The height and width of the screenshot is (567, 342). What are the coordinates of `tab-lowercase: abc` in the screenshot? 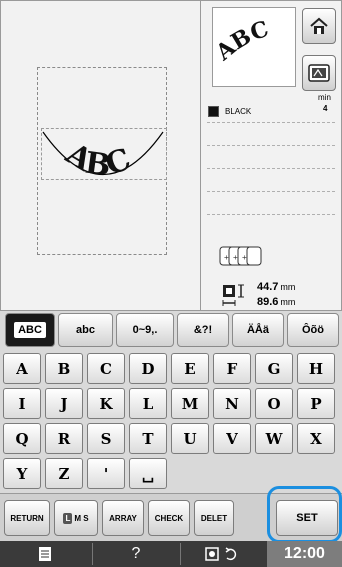 It's located at (85, 330).